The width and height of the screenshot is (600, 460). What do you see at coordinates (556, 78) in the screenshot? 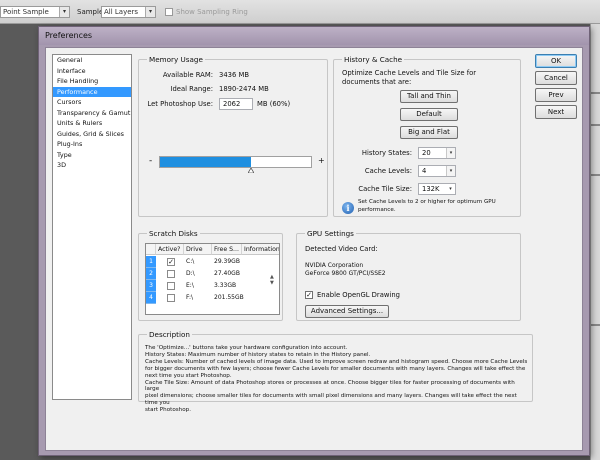
I see `cancel-button: Cancel` at bounding box center [556, 78].